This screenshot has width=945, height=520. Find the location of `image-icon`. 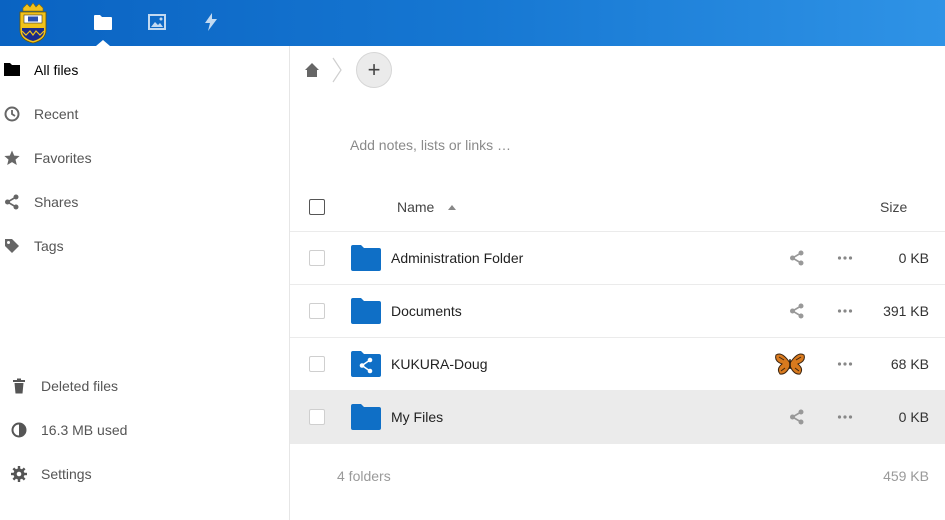

image-icon is located at coordinates (157, 23).